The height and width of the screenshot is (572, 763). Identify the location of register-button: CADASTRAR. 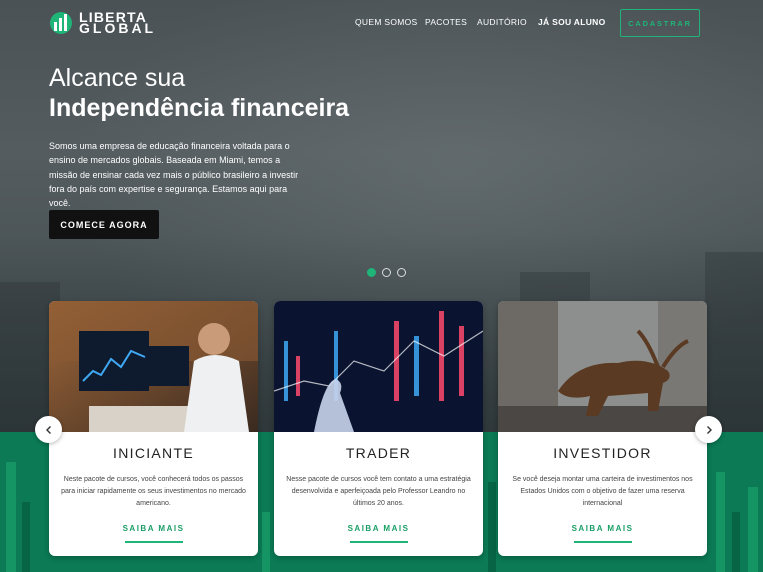
(660, 23).